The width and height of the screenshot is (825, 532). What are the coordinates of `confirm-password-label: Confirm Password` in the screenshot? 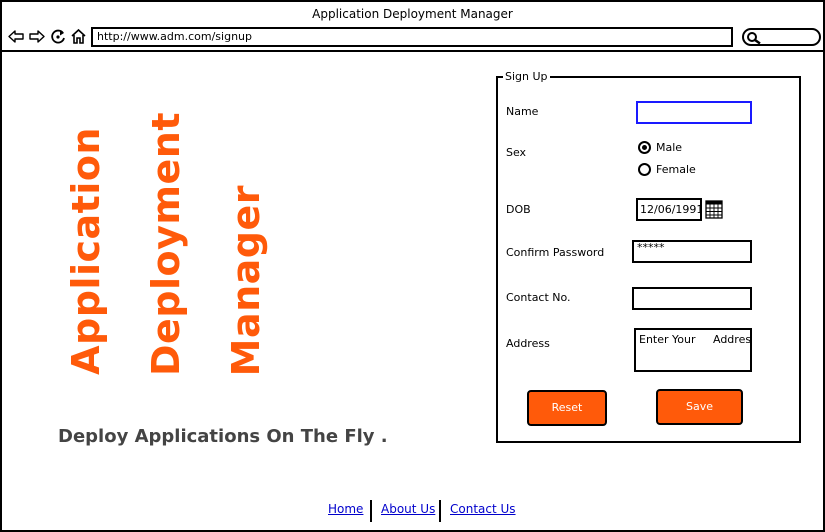 It's located at (555, 252).